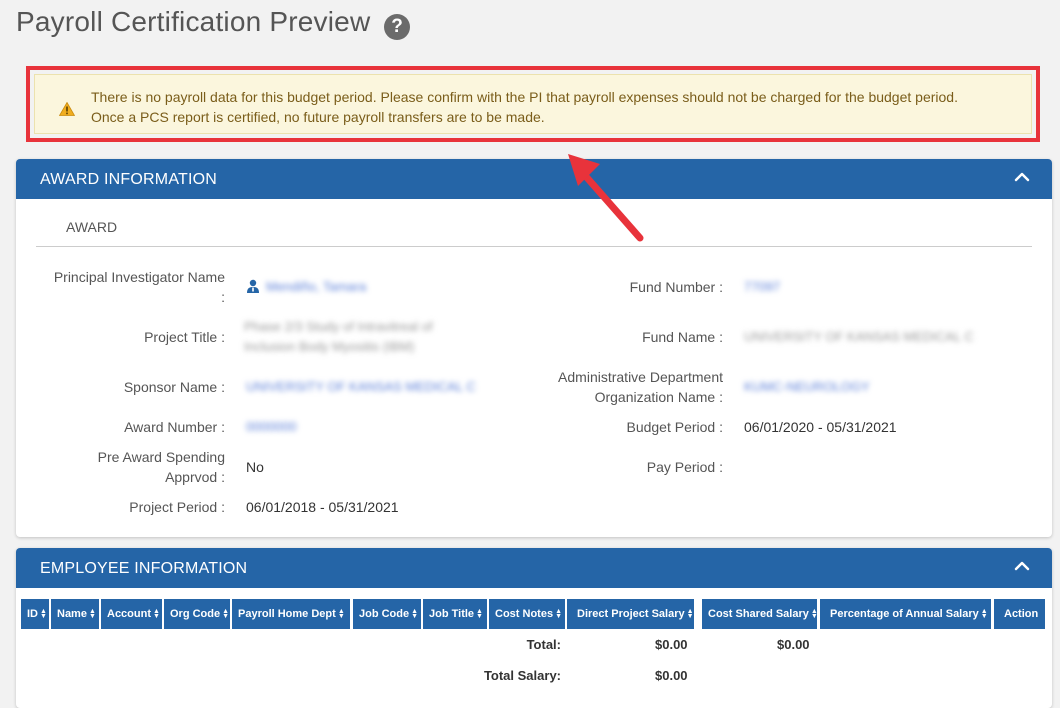 Image resolution: width=1060 pixels, height=708 pixels. Describe the element at coordinates (72, 614) in the screenshot. I see `col-name-label: Name` at that location.